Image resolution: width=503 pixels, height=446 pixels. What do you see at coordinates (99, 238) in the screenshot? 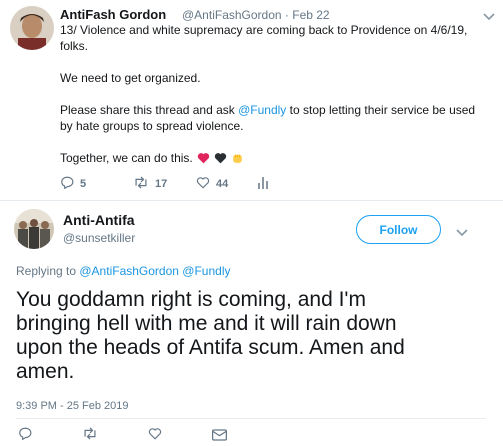
I see `tweet2-author-handle: @sunsetkiller` at bounding box center [99, 238].